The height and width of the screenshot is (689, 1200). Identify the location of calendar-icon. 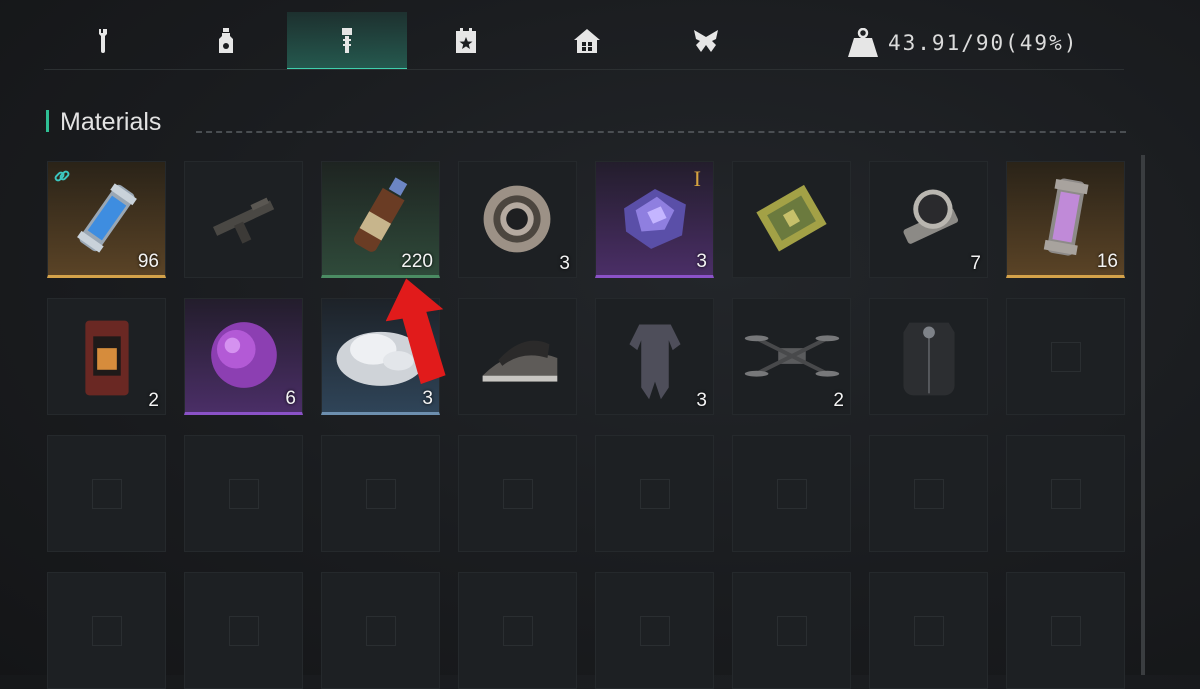
(466, 40).